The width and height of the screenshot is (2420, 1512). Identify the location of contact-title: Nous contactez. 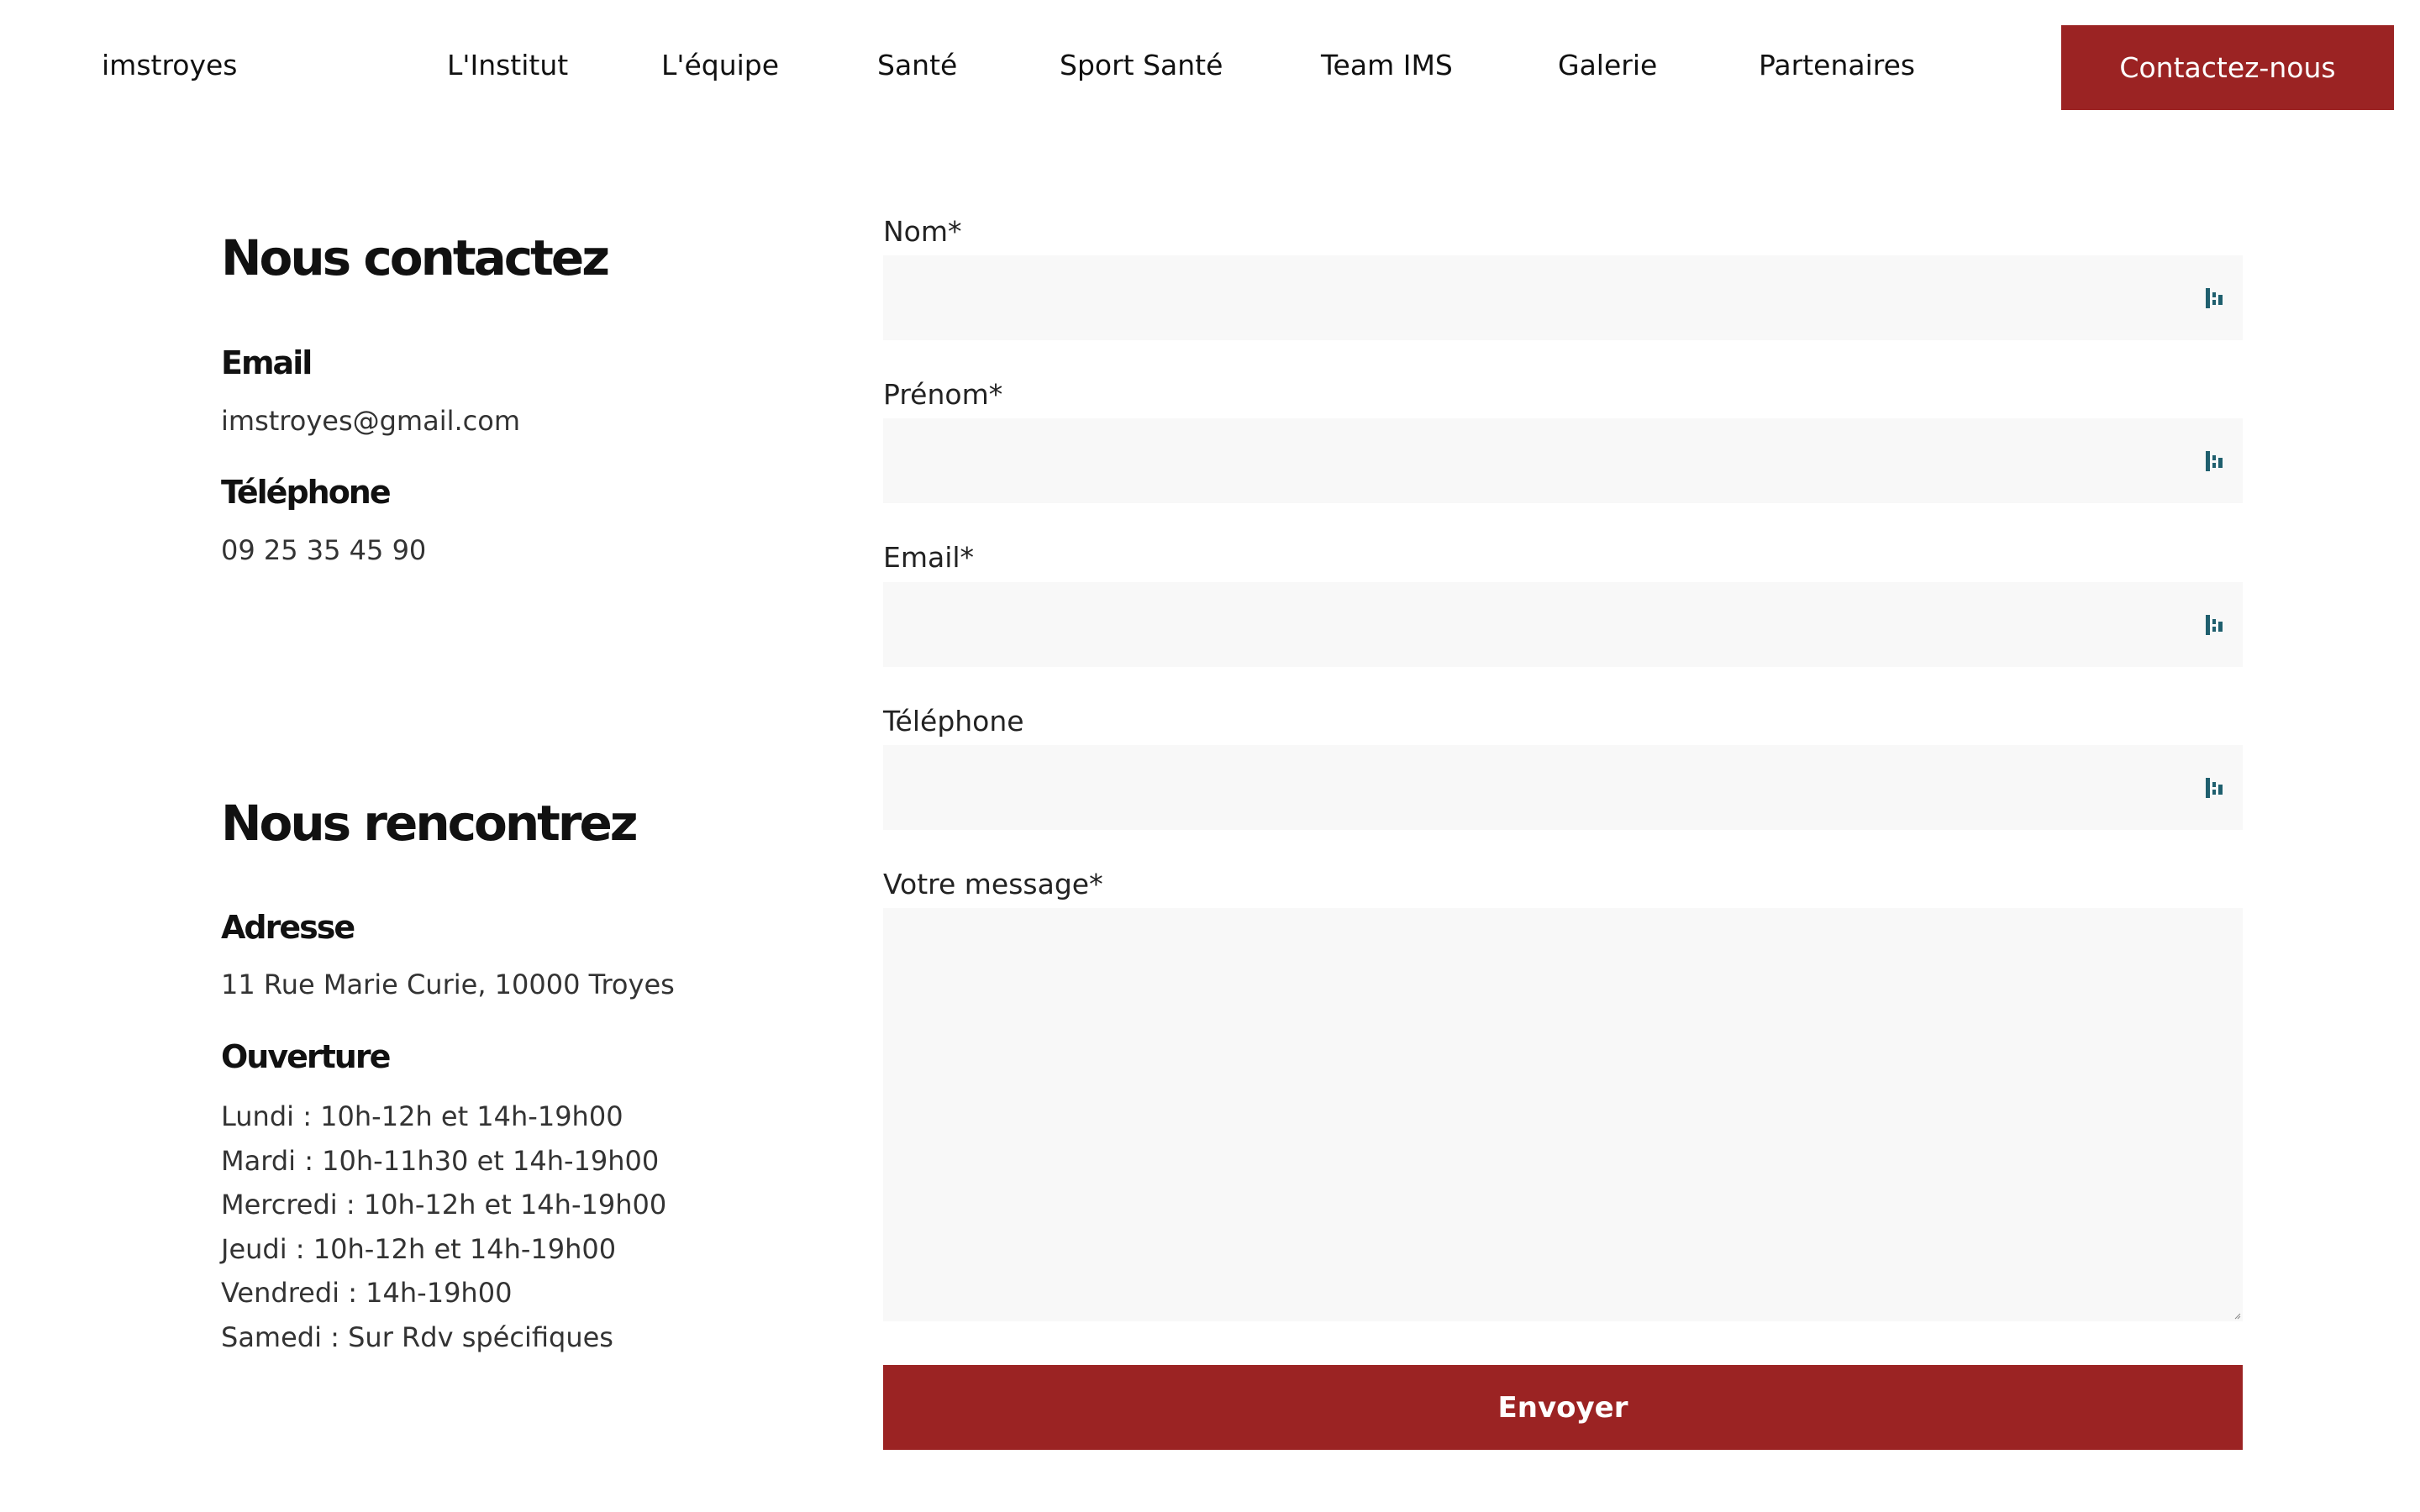
(415, 257).